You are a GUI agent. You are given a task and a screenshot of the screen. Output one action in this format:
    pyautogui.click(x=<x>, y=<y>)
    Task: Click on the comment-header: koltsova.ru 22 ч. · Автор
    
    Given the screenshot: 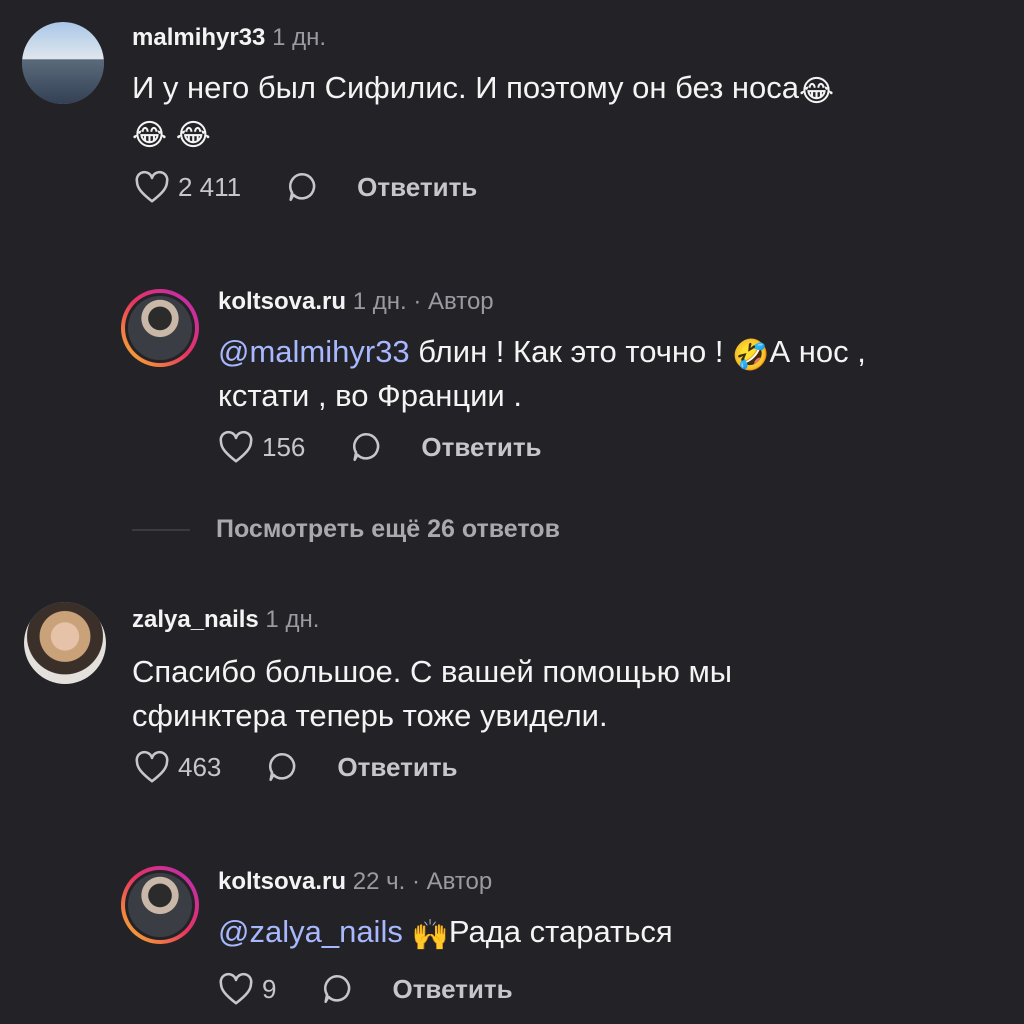 What is the action you would take?
    pyautogui.click(x=355, y=882)
    